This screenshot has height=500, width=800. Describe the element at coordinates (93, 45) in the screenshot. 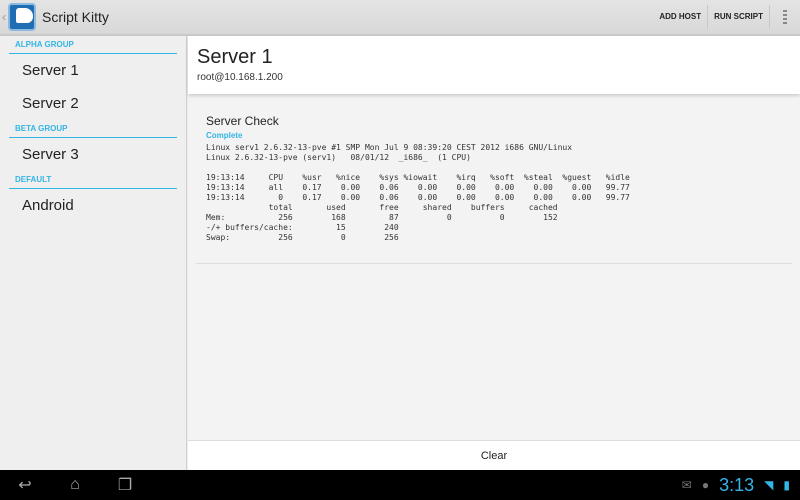

I see `group-header: ALPHA GROUP` at that location.